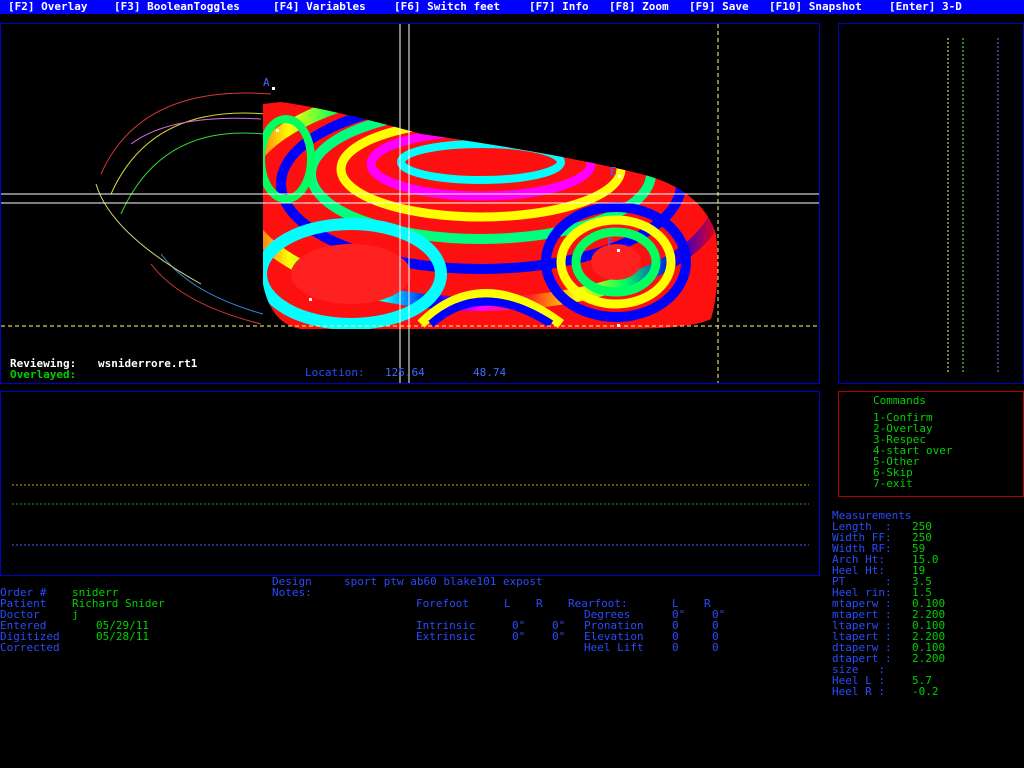 Image resolution: width=1024 pixels, height=768 pixels. I want to click on menu-boolean-toggles: [F3] BooleanToggles, so click(177, 7).